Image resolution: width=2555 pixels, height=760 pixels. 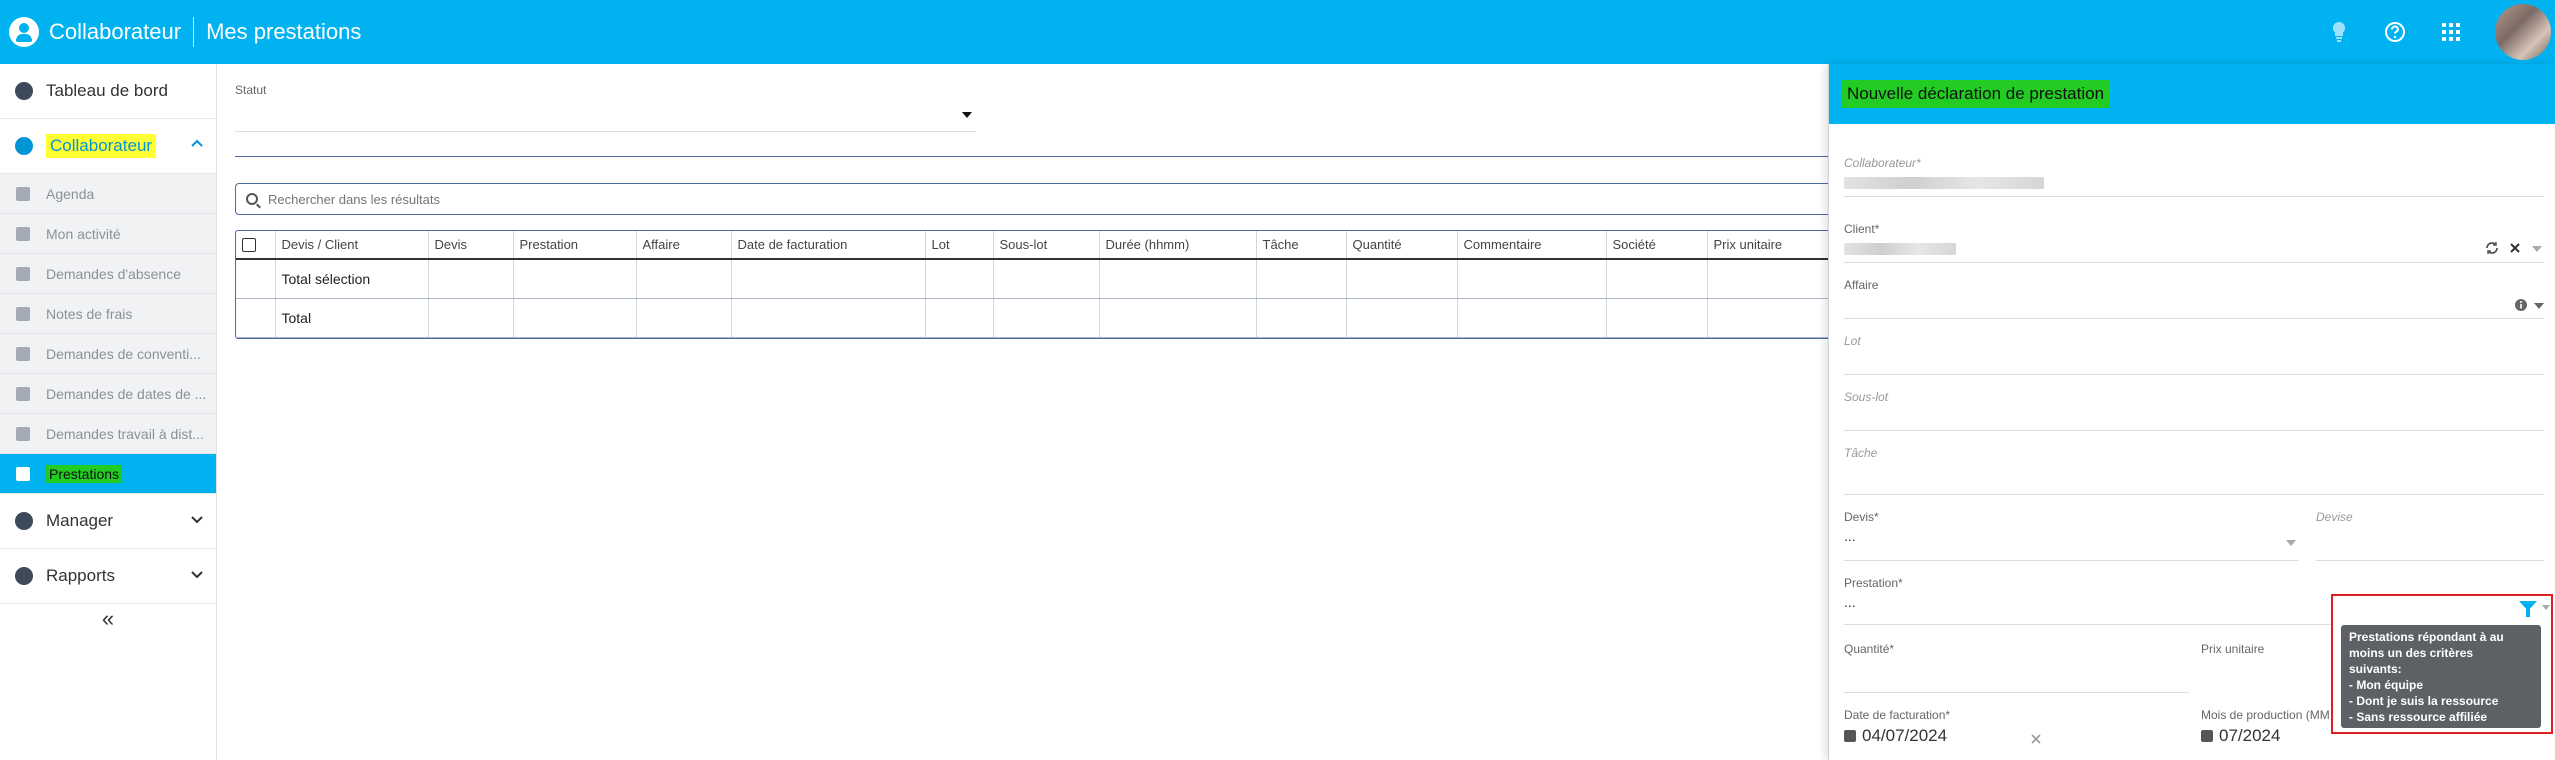 I want to click on dashboard-icon, so click(x=24, y=91).